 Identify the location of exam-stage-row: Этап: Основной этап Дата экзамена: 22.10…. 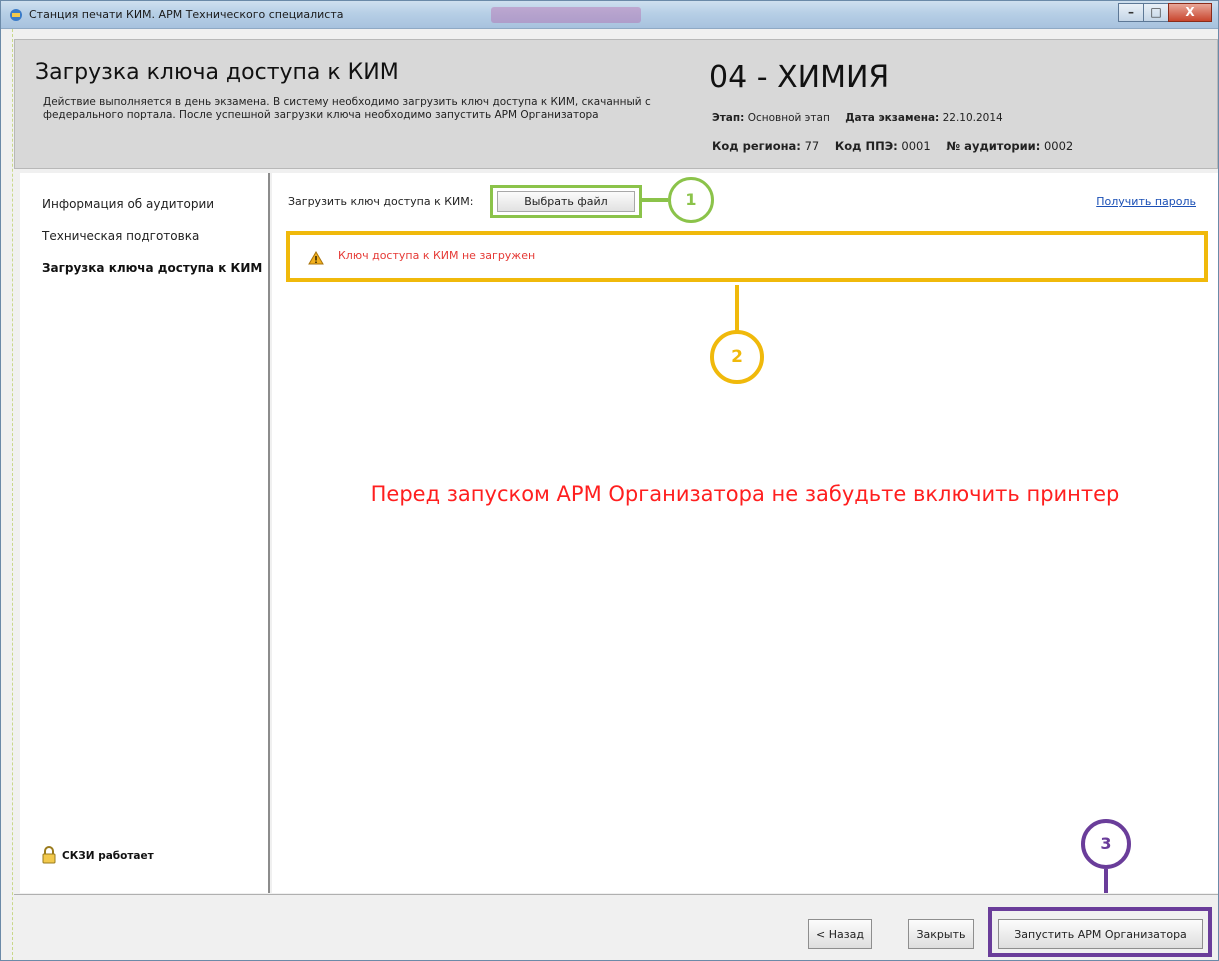
(857, 118).